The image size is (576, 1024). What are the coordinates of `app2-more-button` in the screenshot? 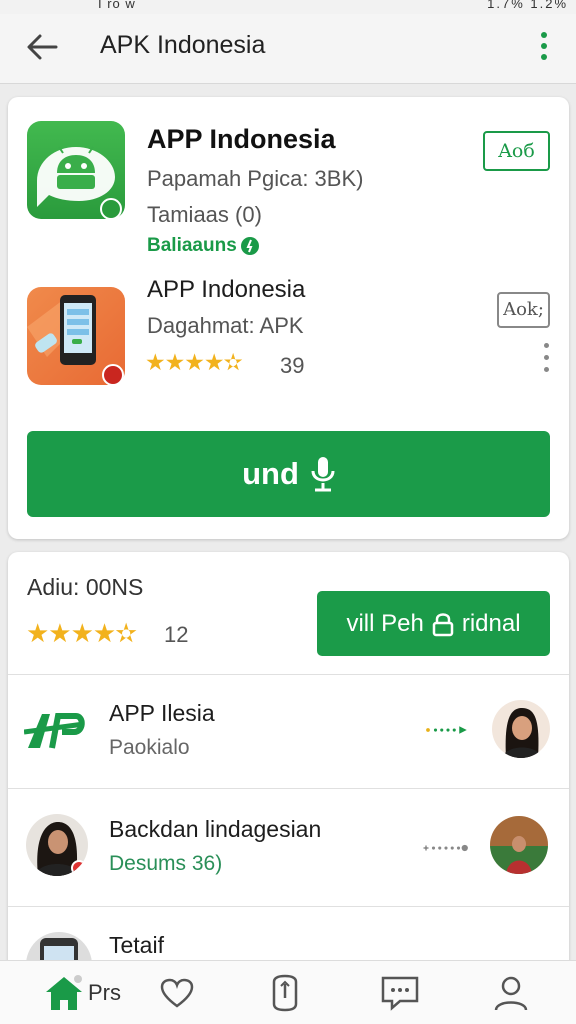 It's located at (547, 361).